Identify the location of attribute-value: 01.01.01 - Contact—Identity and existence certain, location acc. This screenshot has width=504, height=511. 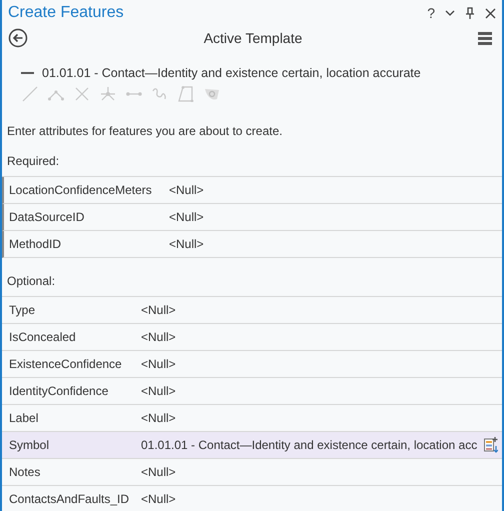
(309, 445).